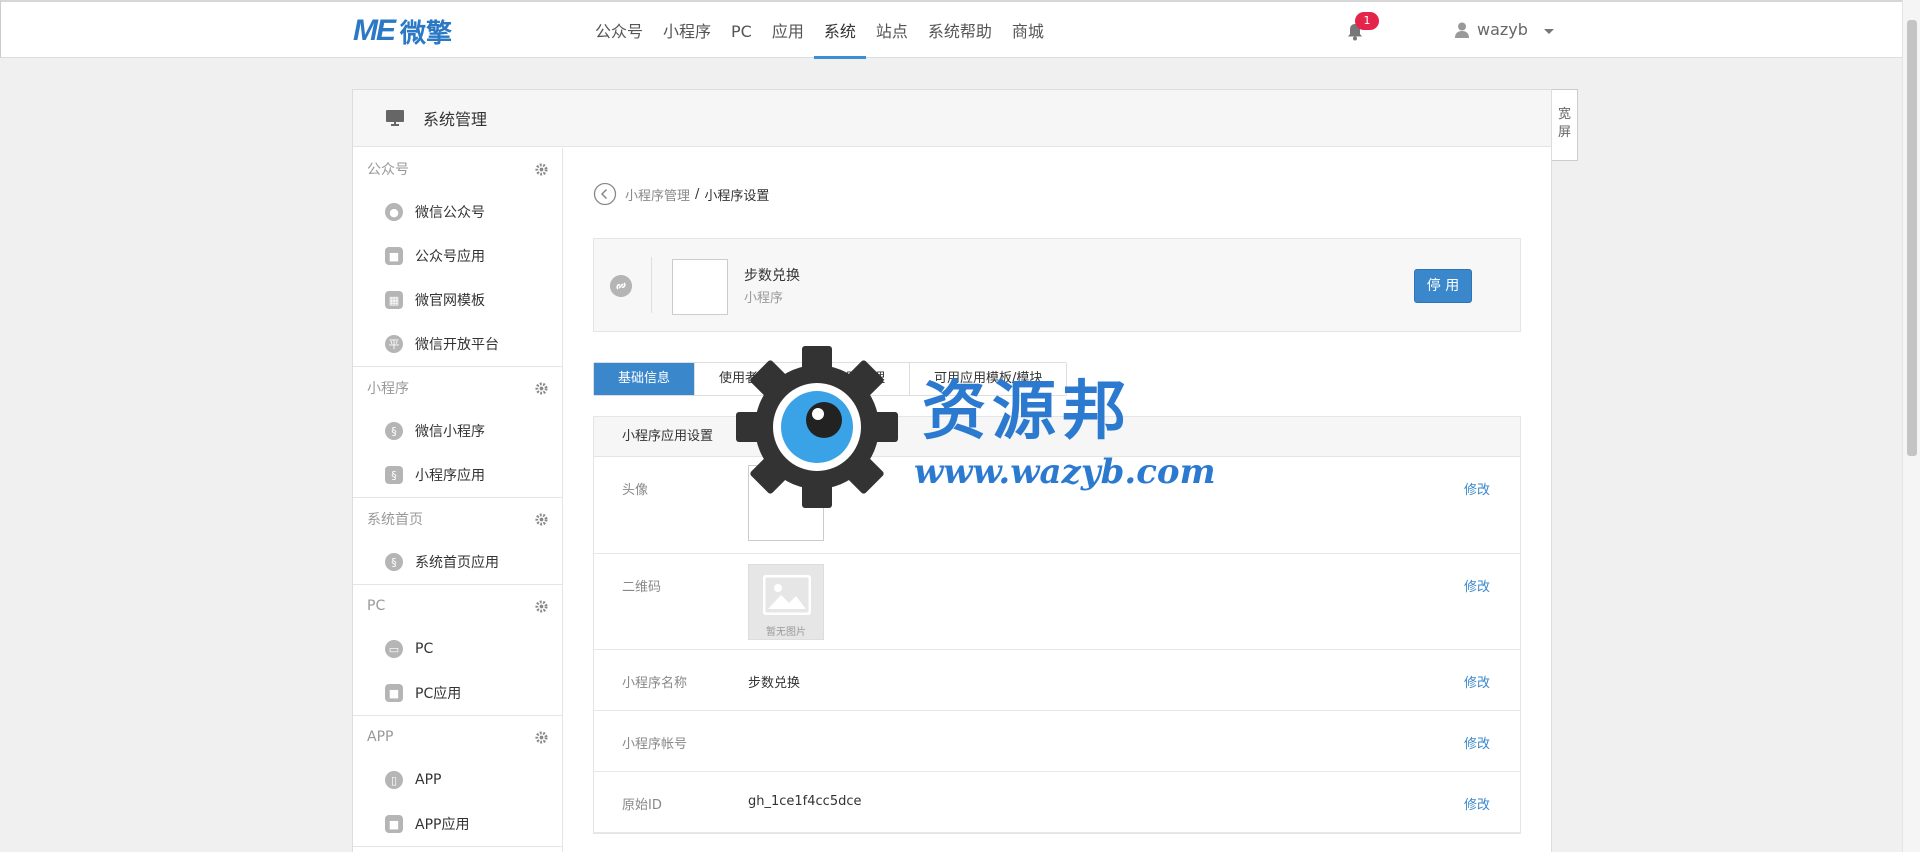  I want to click on sidebar-group-official-account: 公众号 ● 微信公众号 ■ 公众号应用 ▦ 微官网模板 平 微信开放平台, so click(457, 257).